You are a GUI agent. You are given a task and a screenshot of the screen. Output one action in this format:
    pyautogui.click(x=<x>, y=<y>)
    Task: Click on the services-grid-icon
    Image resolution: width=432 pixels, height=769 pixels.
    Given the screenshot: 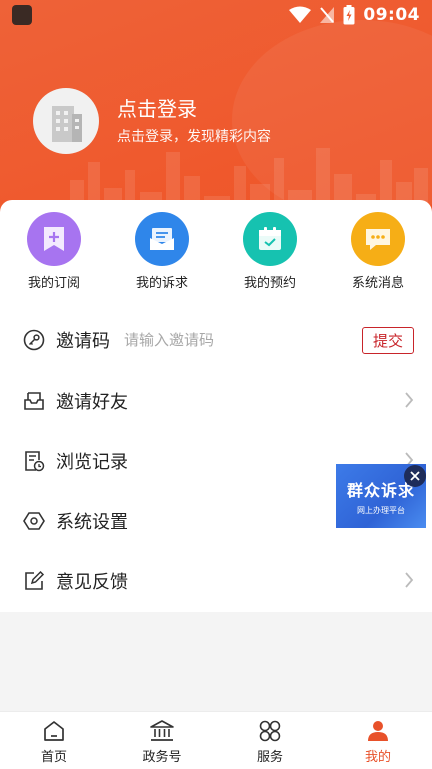 What is the action you would take?
    pyautogui.click(x=270, y=731)
    